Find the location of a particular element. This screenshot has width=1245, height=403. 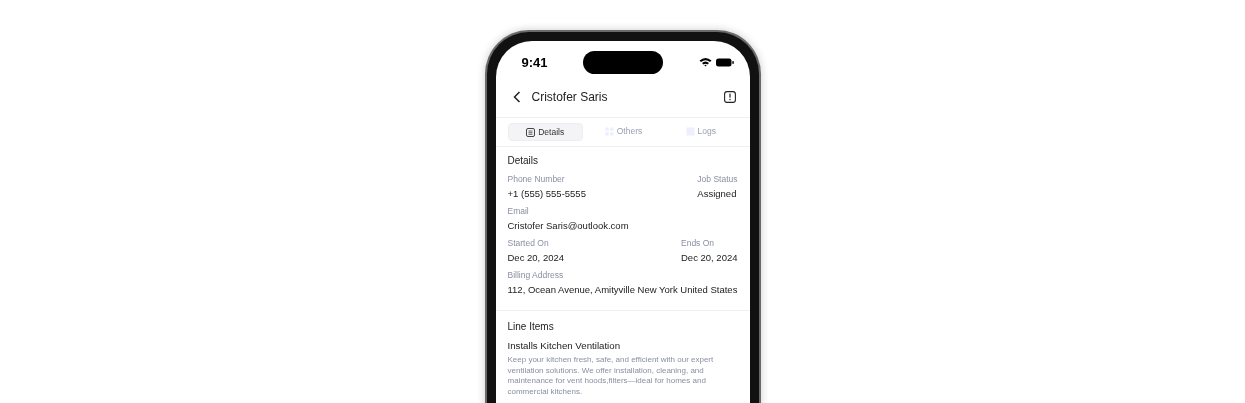

field-value: 112, Ocean Avenue, Amityville New York United States is located at coordinates (622, 289).